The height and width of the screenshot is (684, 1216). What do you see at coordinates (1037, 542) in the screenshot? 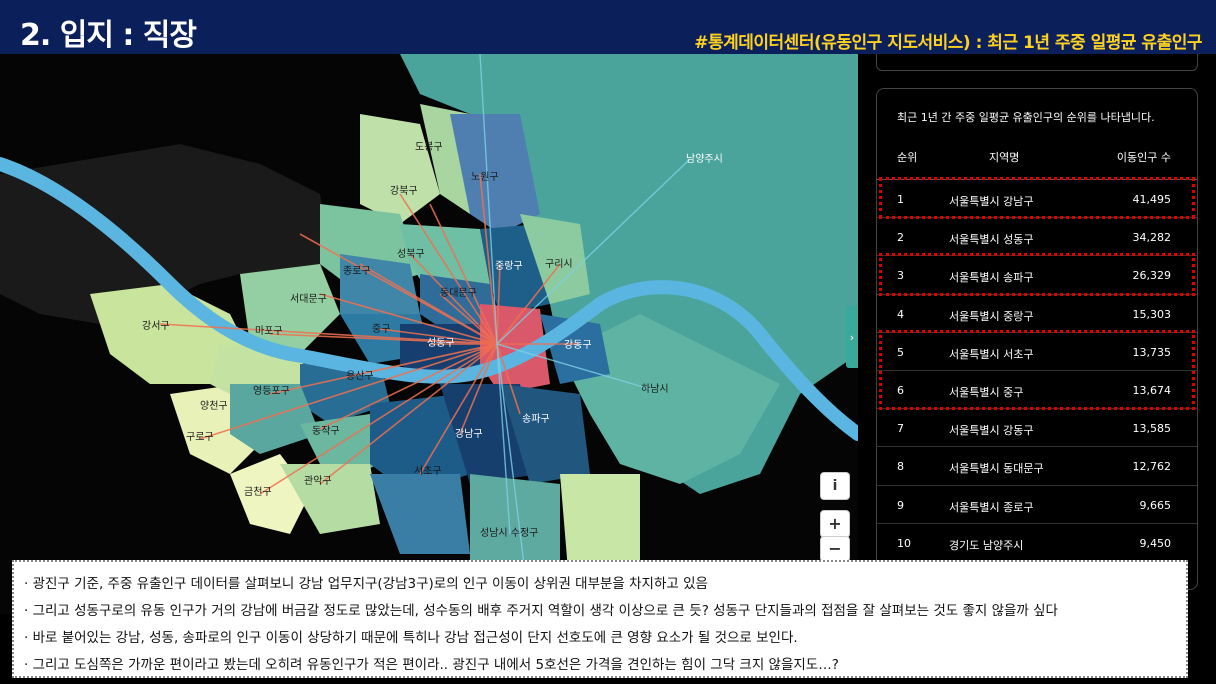
I see `rank-row: 10 경기도 남양주시 9,450` at bounding box center [1037, 542].